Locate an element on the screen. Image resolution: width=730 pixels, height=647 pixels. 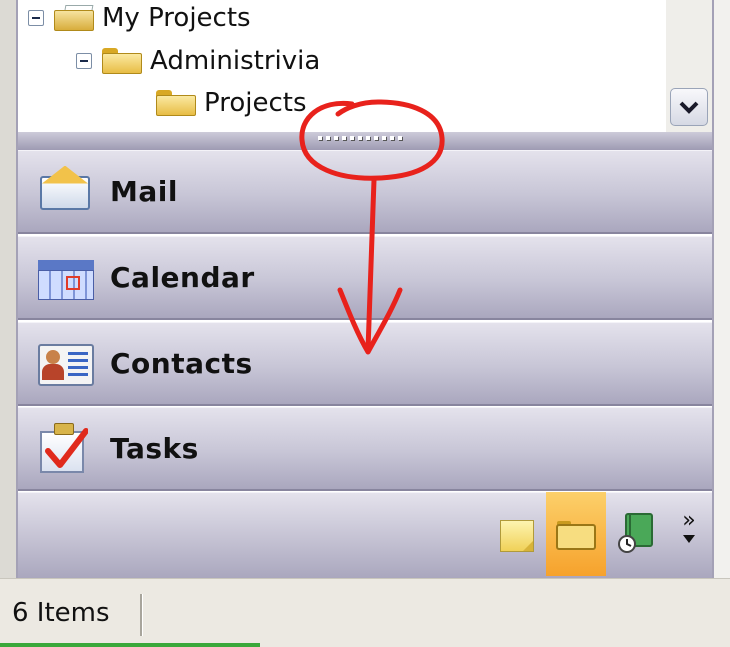
tree-item-label: Projects is located at coordinates (255, 103).